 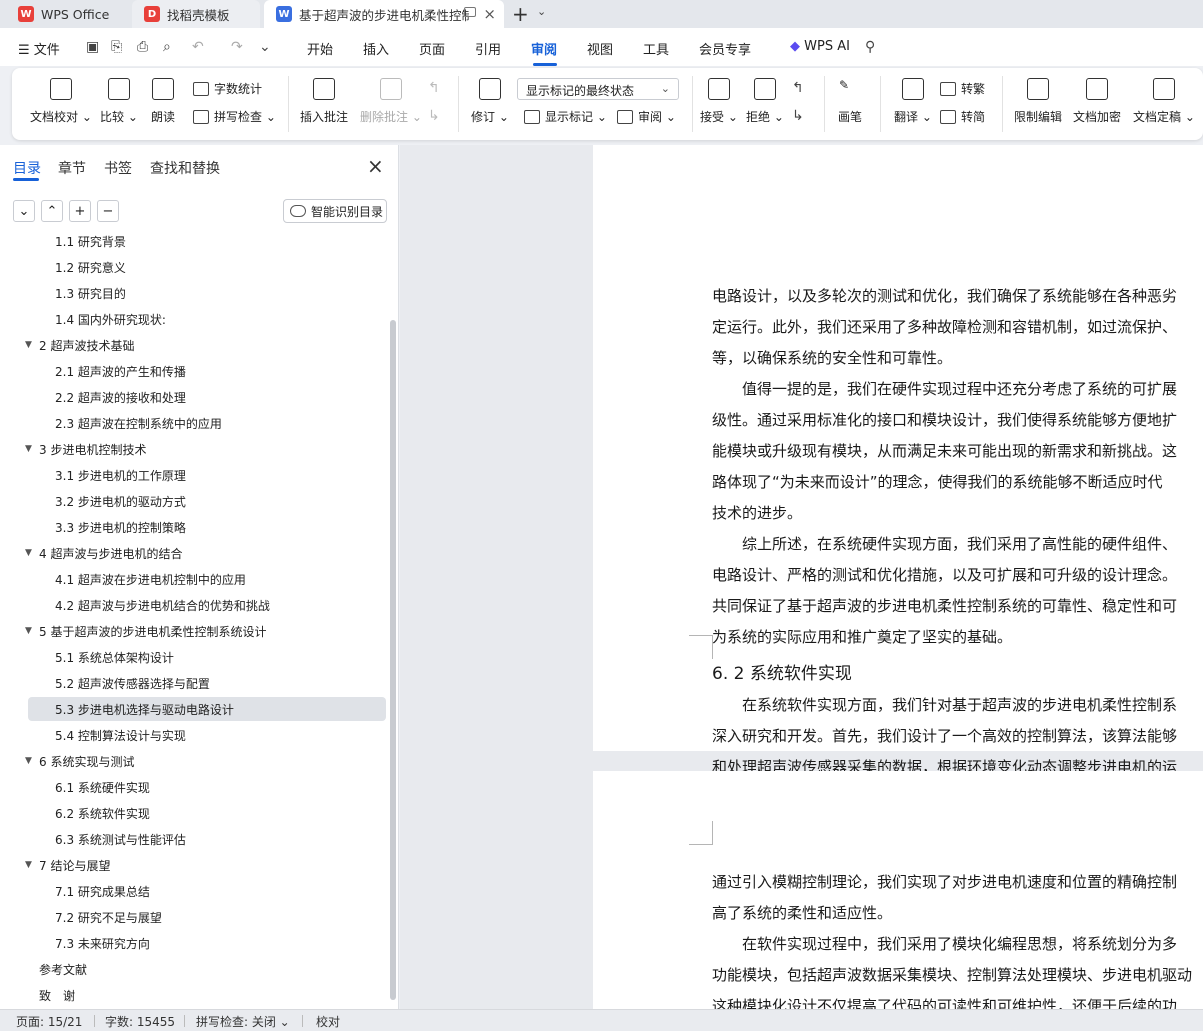 I want to click on delete-comment-button: 删除批注 ⌄, so click(x=391, y=101).